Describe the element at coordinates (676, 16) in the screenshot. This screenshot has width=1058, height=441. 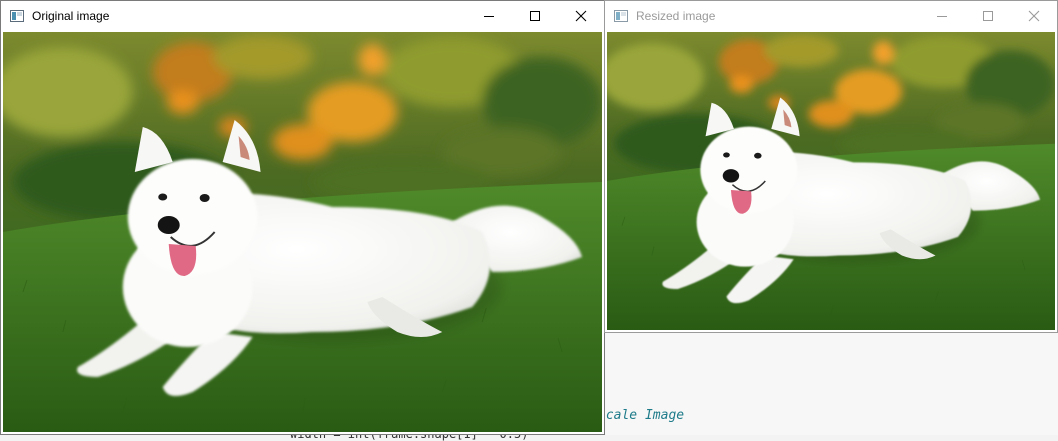
I see `window-title: Resized image` at that location.